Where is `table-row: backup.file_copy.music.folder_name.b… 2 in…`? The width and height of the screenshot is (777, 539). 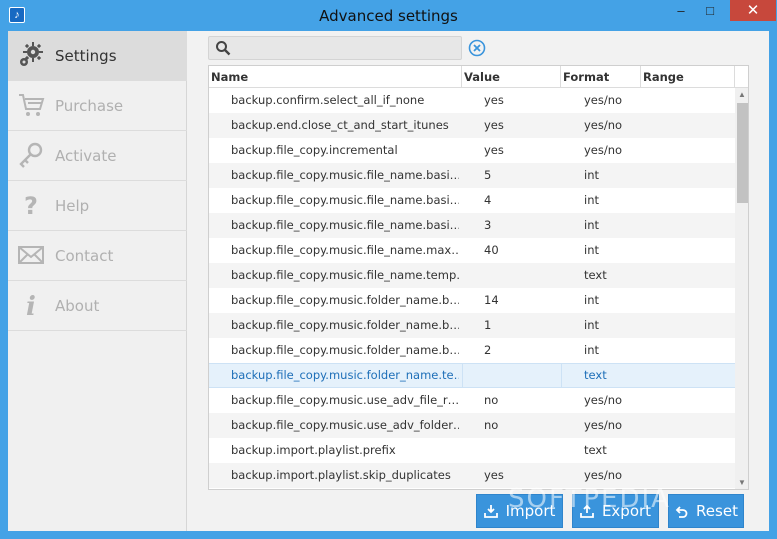
table-row: backup.file_copy.music.folder_name.b… 2 in… is located at coordinates (472, 350).